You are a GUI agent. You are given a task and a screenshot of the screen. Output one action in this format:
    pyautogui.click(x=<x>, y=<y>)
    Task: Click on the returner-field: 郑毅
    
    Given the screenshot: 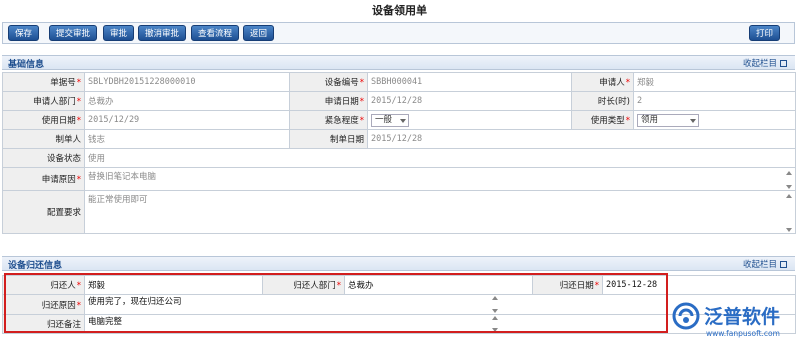 What is the action you would take?
    pyautogui.click(x=173, y=285)
    